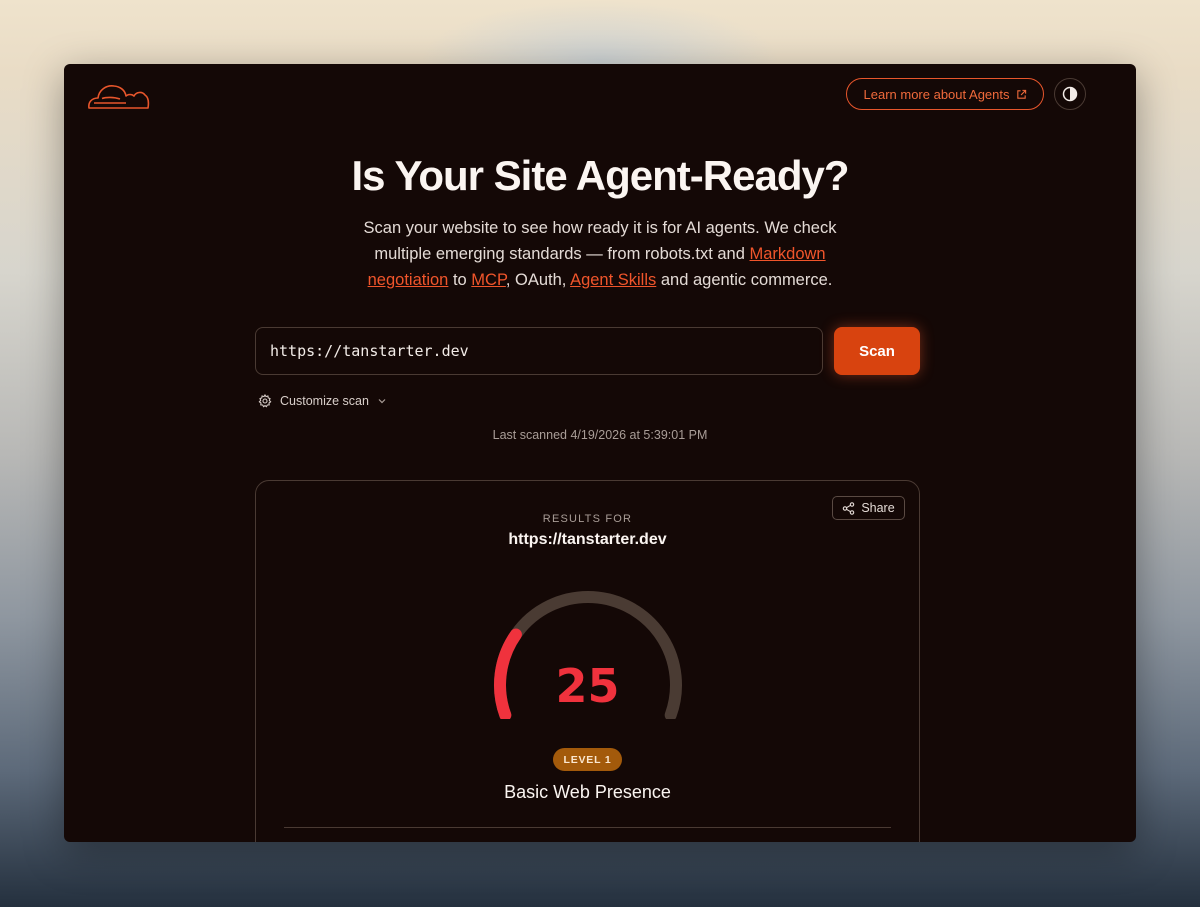 This screenshot has width=1200, height=907. I want to click on hero-desc-text-2: to, so click(460, 280).